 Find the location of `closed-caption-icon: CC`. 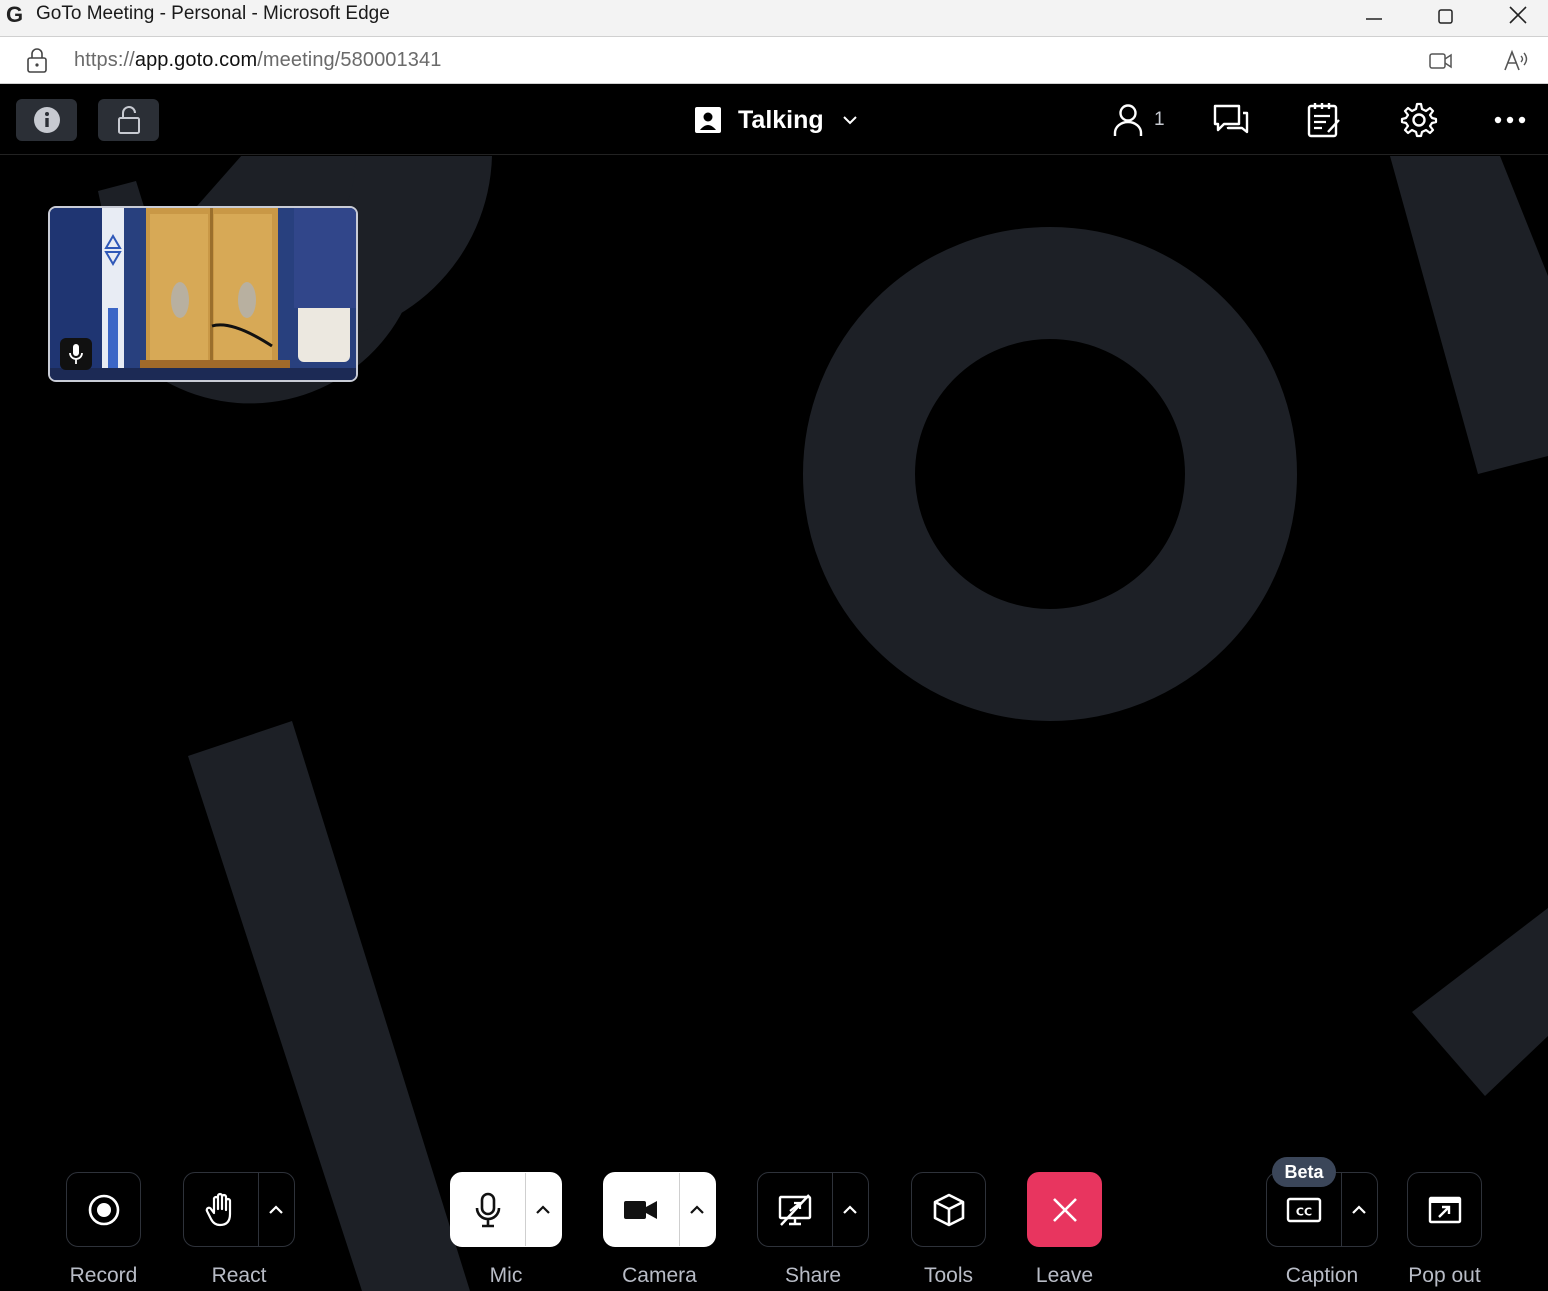

closed-caption-icon: CC is located at coordinates (1304, 1209).